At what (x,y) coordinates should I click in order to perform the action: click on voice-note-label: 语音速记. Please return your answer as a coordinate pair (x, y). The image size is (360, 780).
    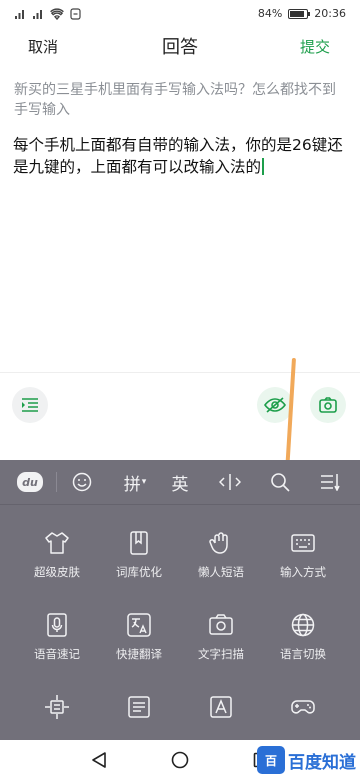
    Looking at the image, I should click on (57, 654).